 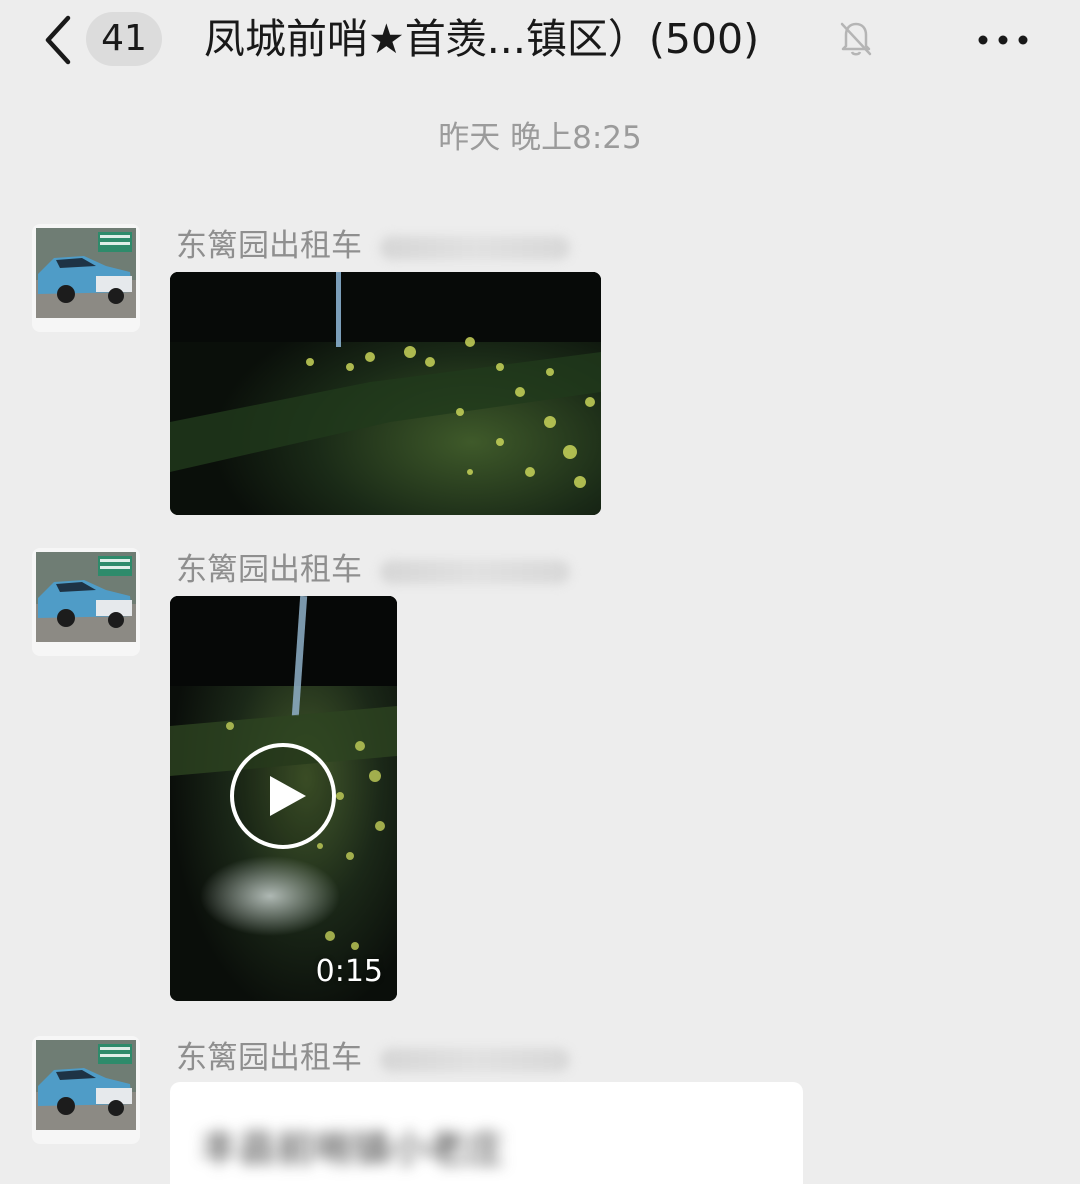 I want to click on play-button, so click(x=283, y=796).